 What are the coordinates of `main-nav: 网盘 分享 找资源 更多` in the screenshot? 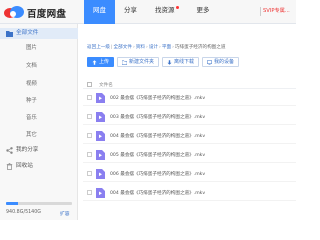 It's located at (151, 12).